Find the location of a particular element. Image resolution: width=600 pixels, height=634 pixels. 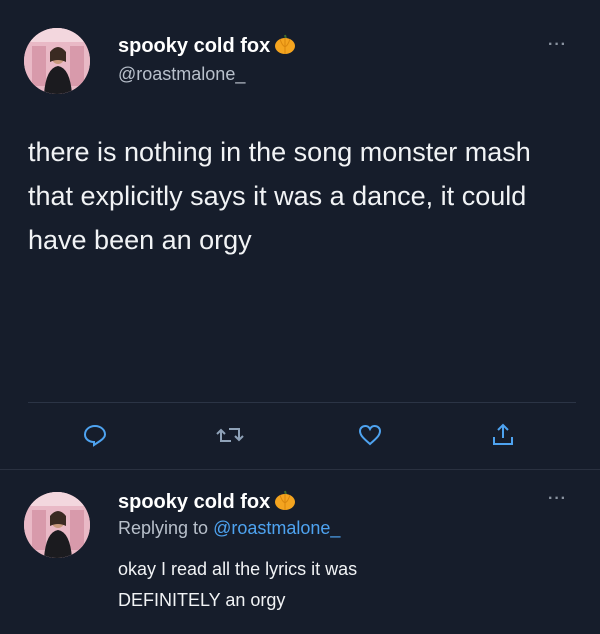

reply-text-line: DEFINITELY an orgy is located at coordinates (202, 600).